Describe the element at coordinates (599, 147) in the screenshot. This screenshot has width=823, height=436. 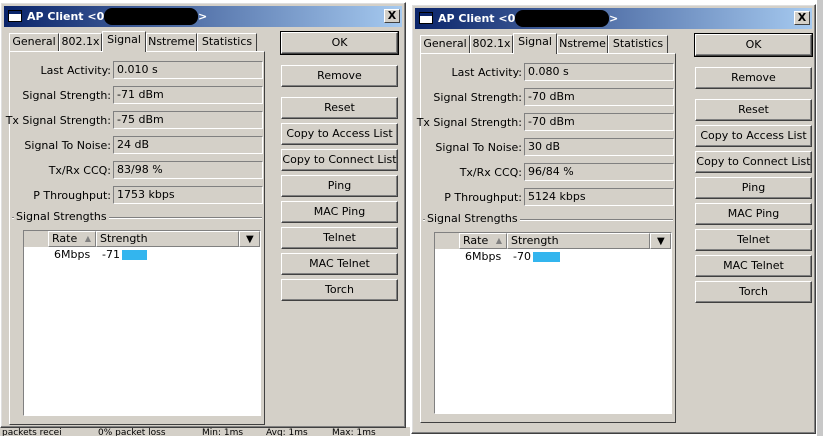
I see `signal-to-noise-value: 30 dB` at that location.